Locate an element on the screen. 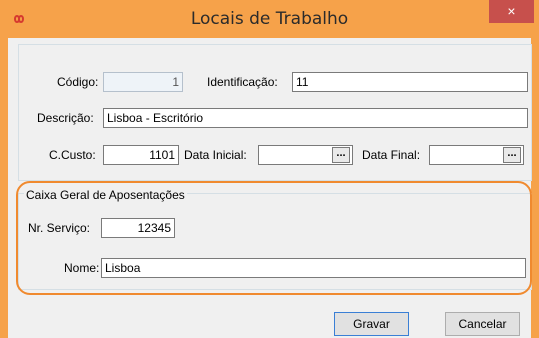 The image size is (539, 338). codigo-label: Código: is located at coordinates (78, 82).